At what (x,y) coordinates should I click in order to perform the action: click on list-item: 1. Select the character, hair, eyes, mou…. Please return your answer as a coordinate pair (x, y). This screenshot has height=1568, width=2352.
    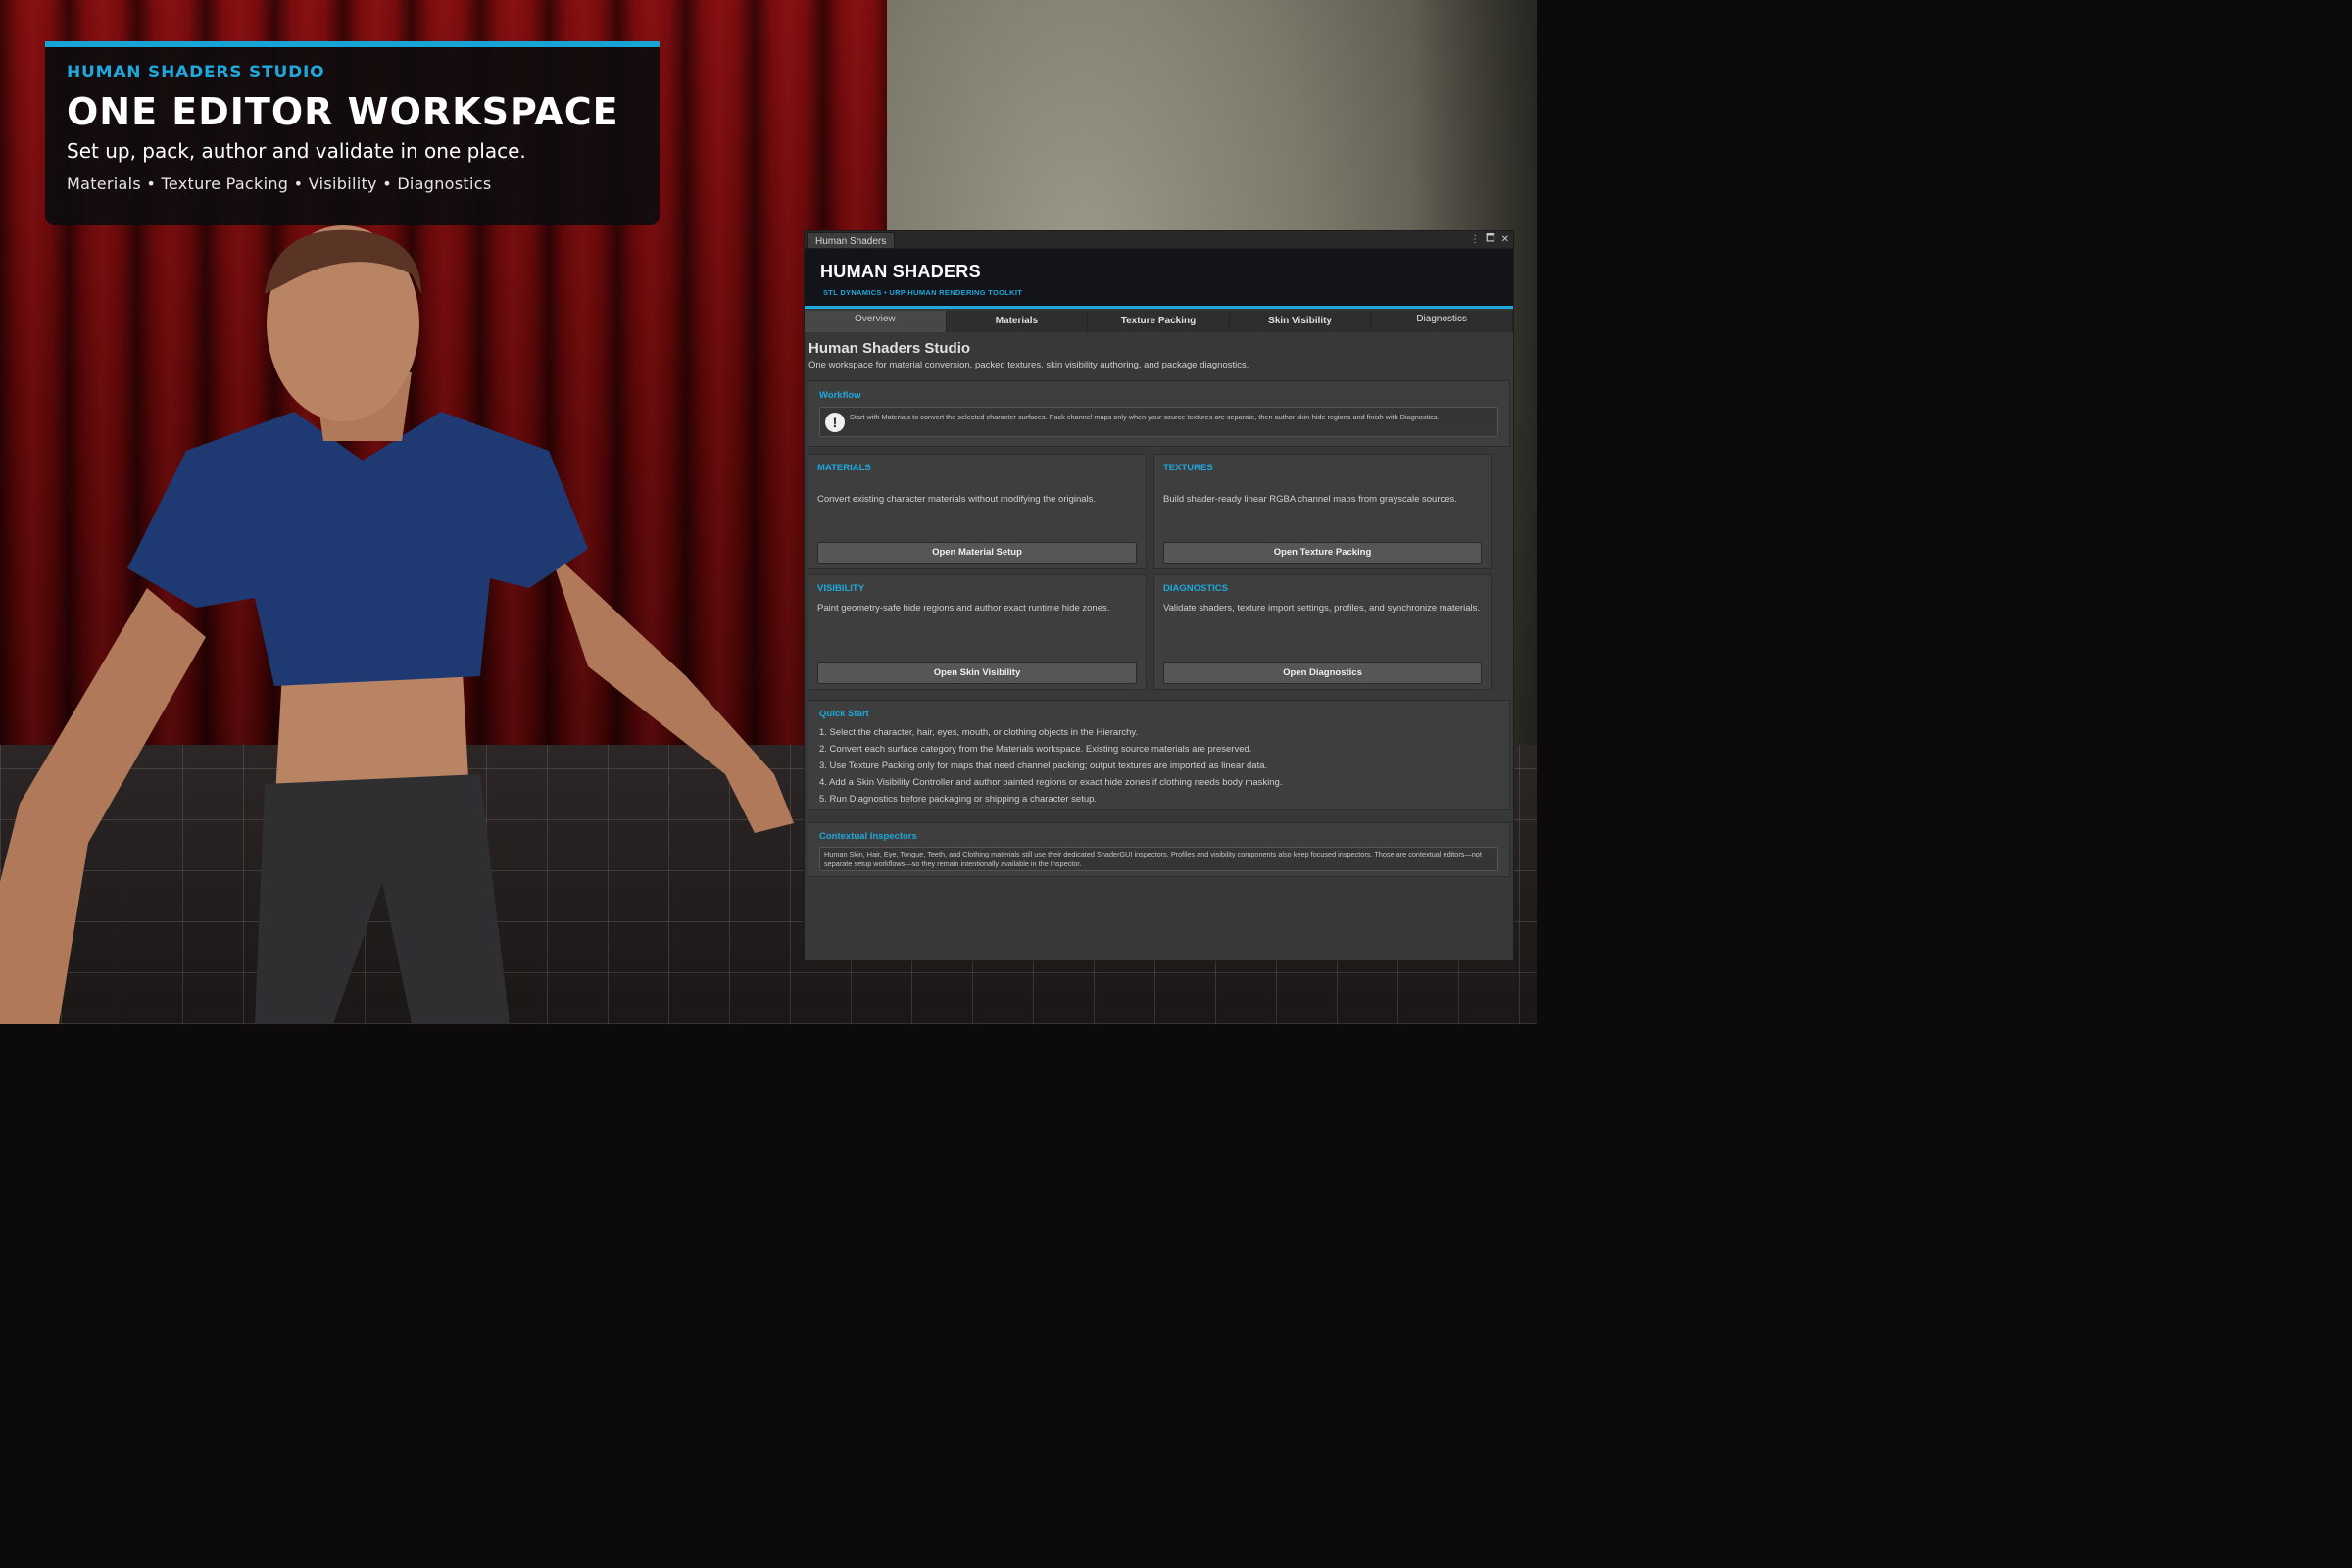
    Looking at the image, I should click on (979, 732).